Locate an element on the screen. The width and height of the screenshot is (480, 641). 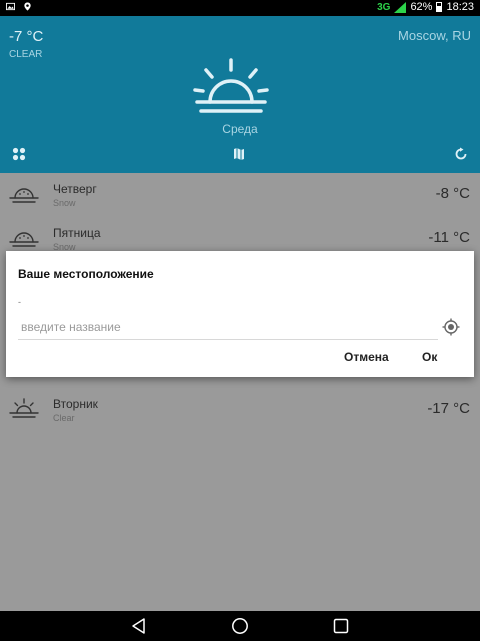
location-label: Moscow, RU is located at coordinates (434, 35).